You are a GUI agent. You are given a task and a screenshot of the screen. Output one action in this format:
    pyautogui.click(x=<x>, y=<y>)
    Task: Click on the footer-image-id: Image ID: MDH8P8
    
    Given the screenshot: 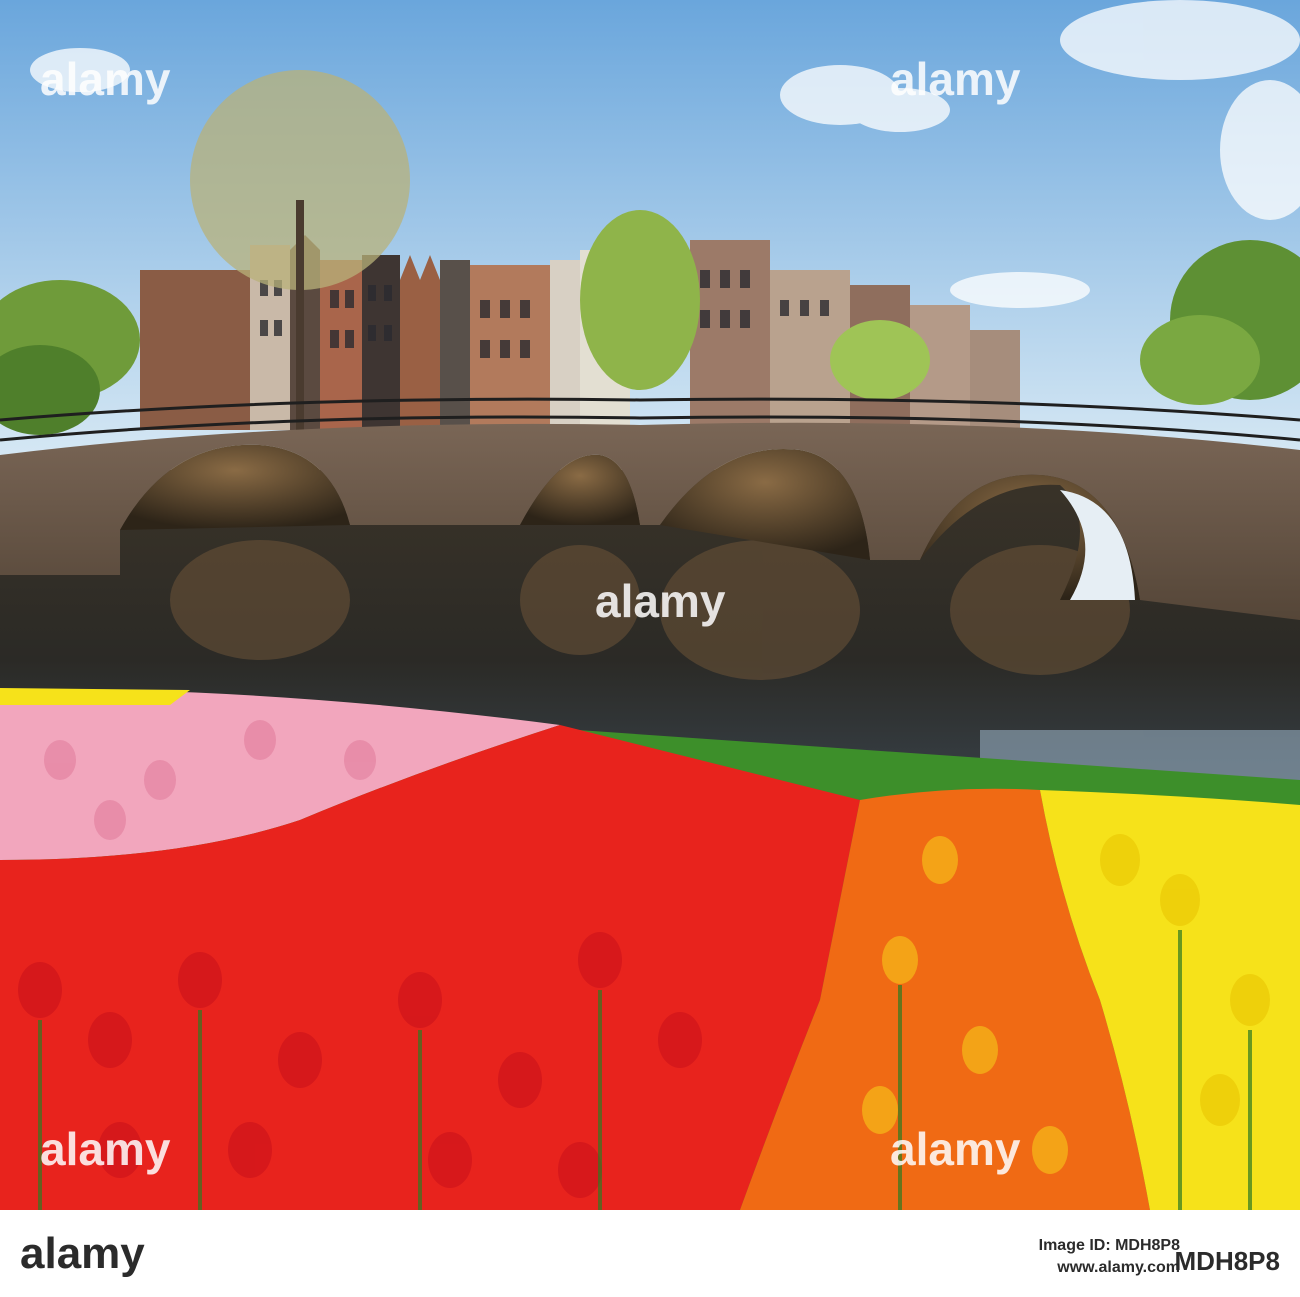 What is the action you would take?
    pyautogui.click(x=1109, y=1245)
    